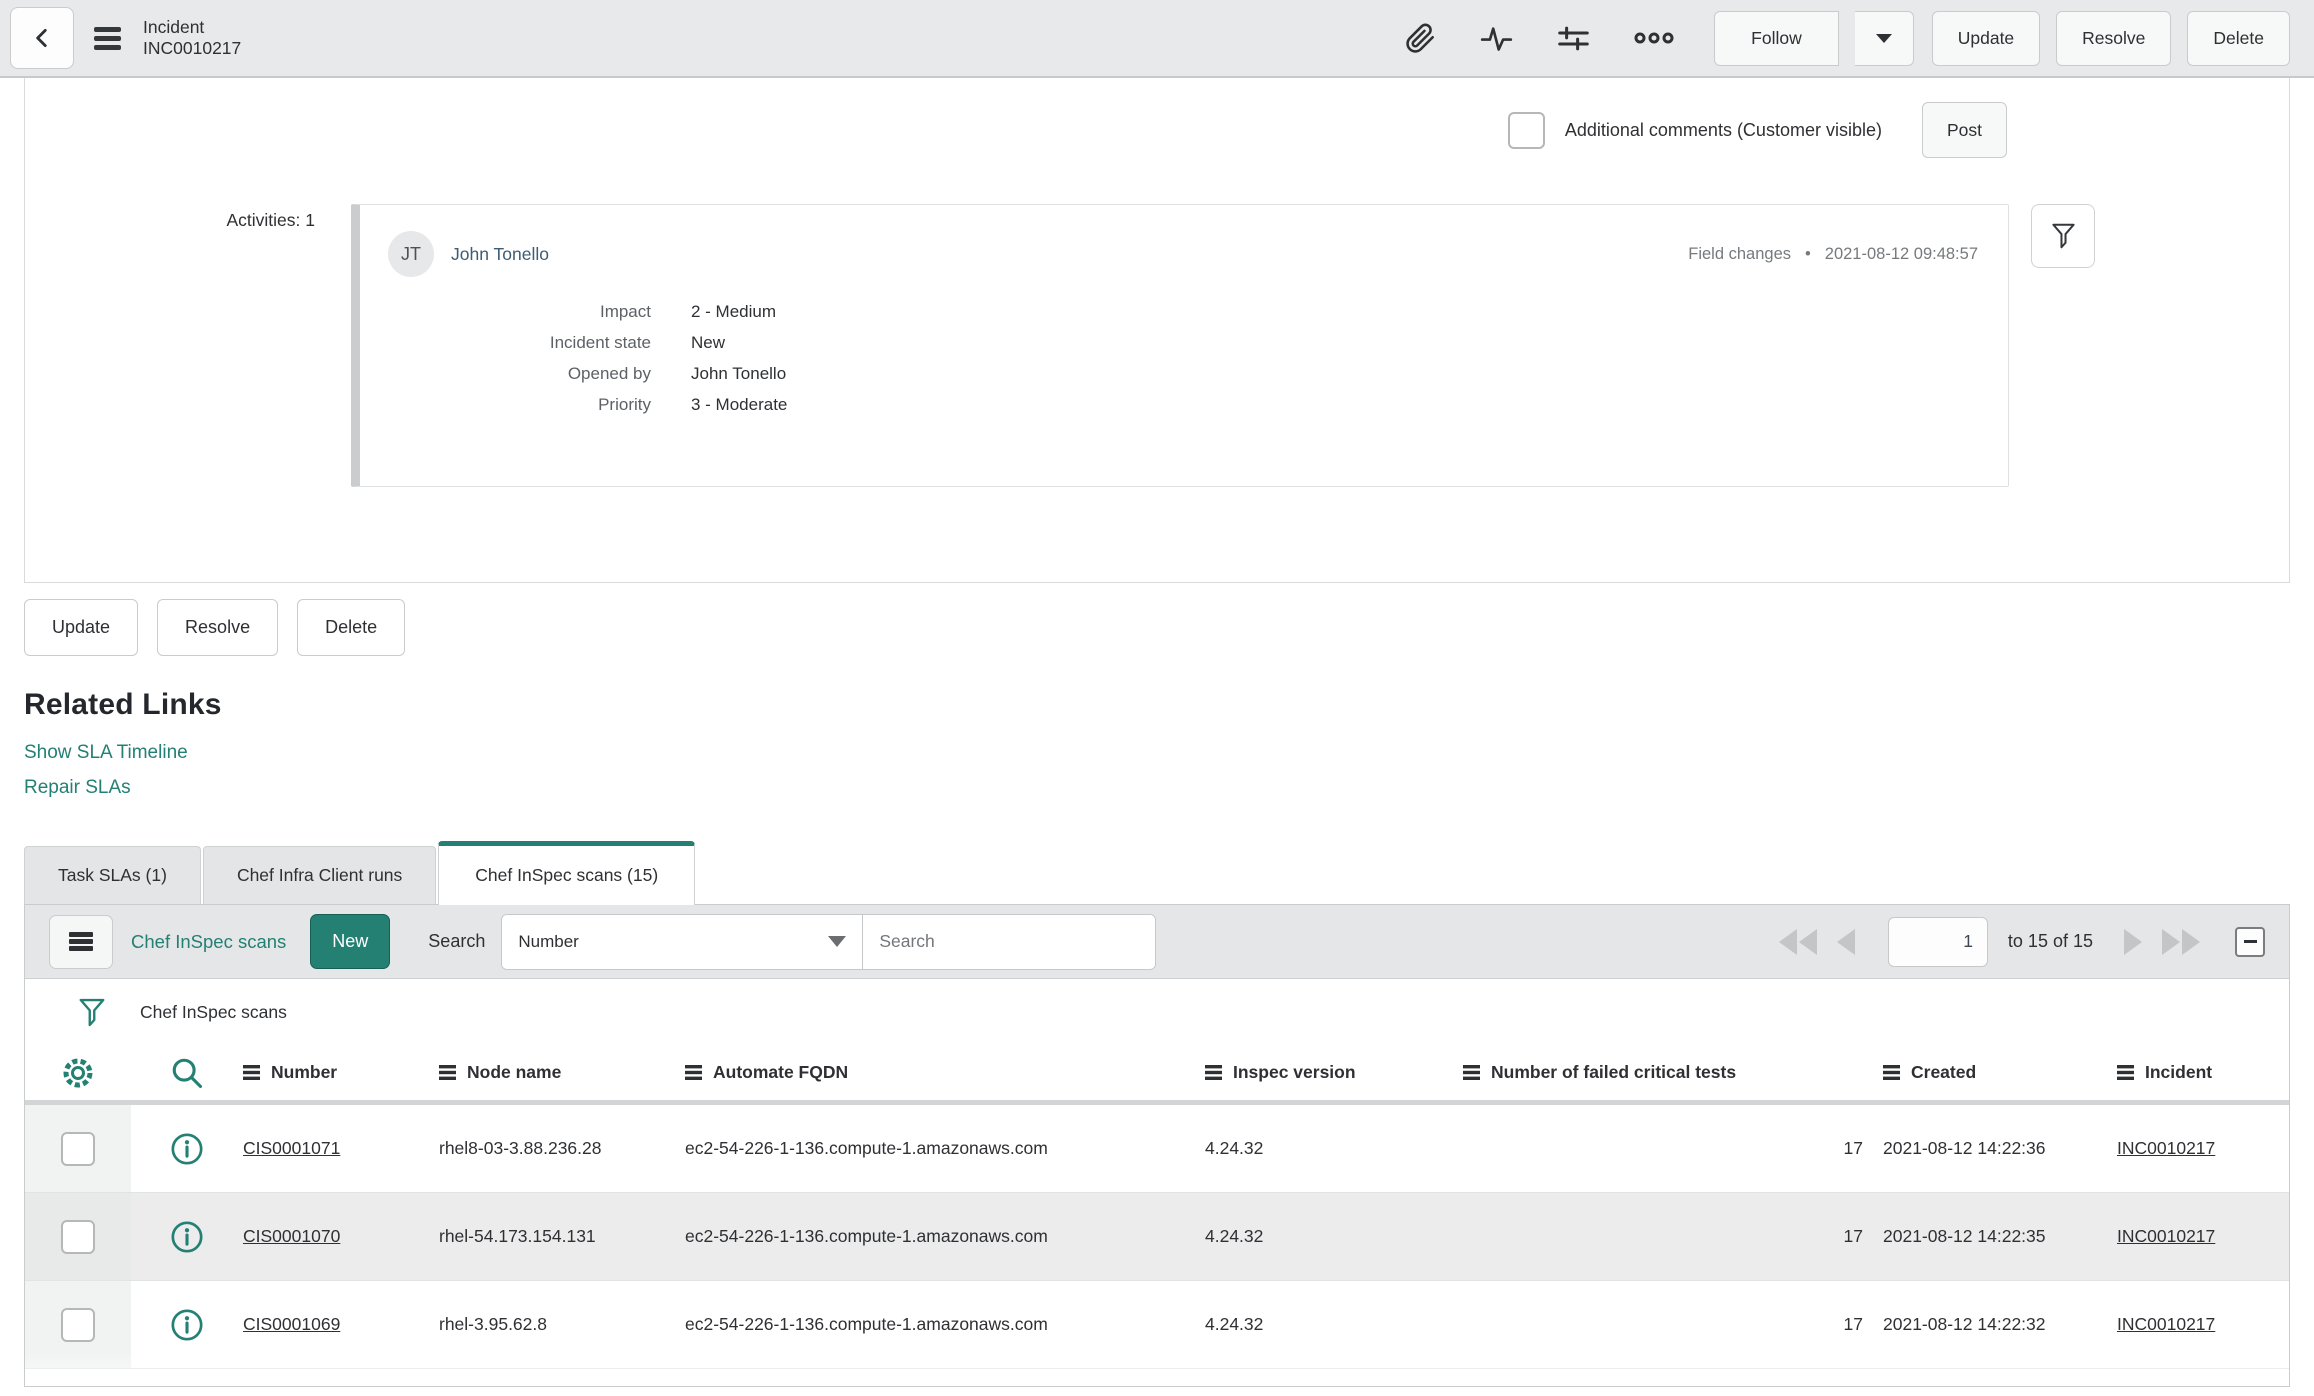 Image resolution: width=2314 pixels, height=1396 pixels. I want to click on scan-number-link: CIS0001069, so click(291, 1324).